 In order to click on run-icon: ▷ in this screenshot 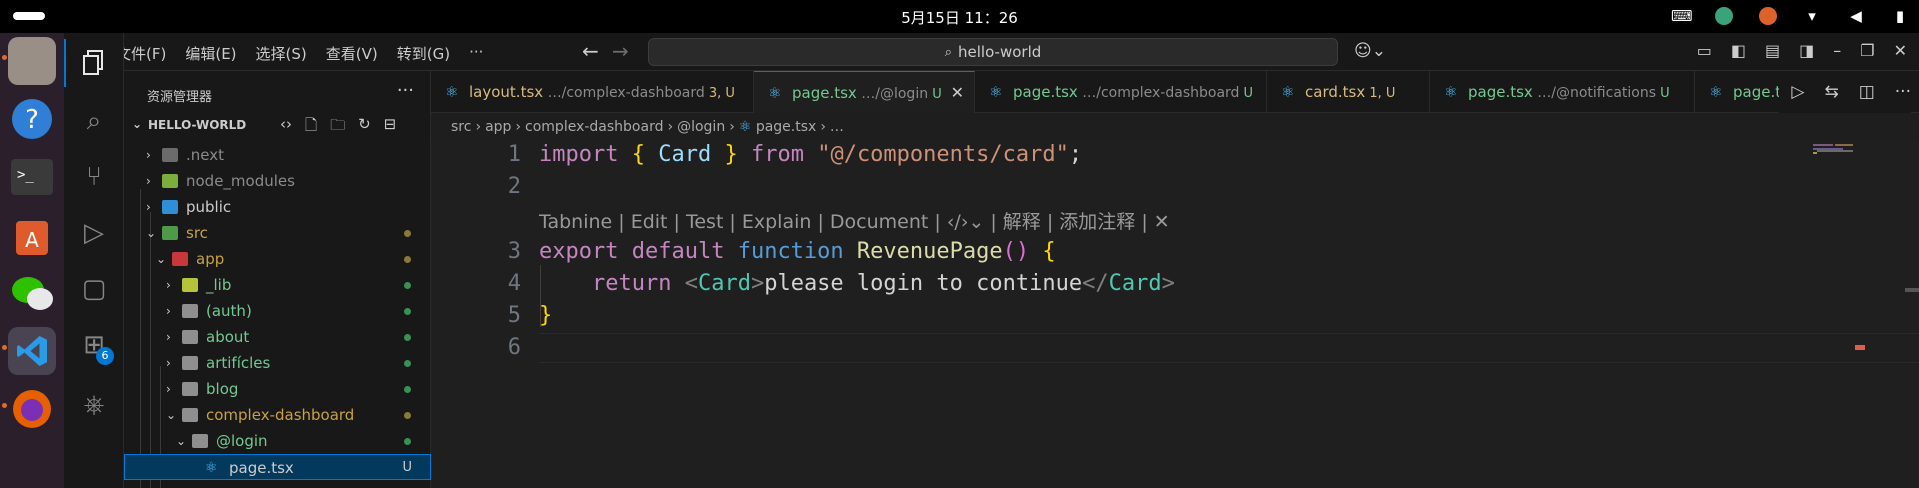, I will do `click(1797, 92)`.